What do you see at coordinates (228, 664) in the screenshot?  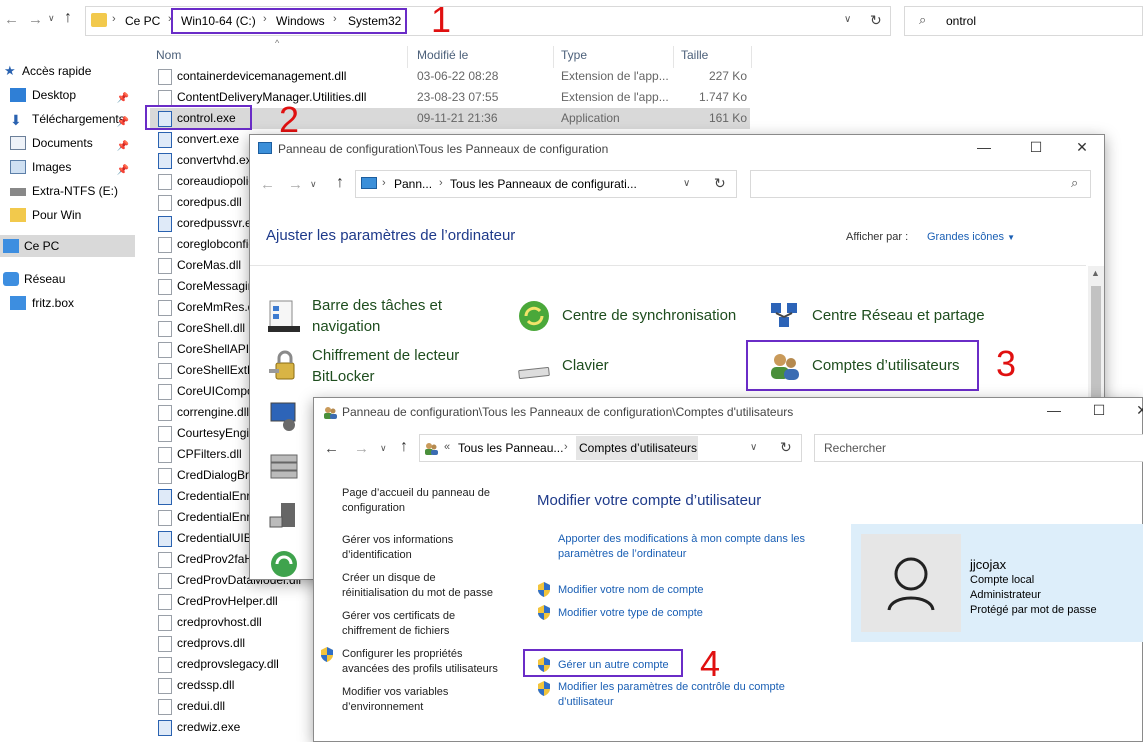 I see `file-name: credprovslegacy.dll` at bounding box center [228, 664].